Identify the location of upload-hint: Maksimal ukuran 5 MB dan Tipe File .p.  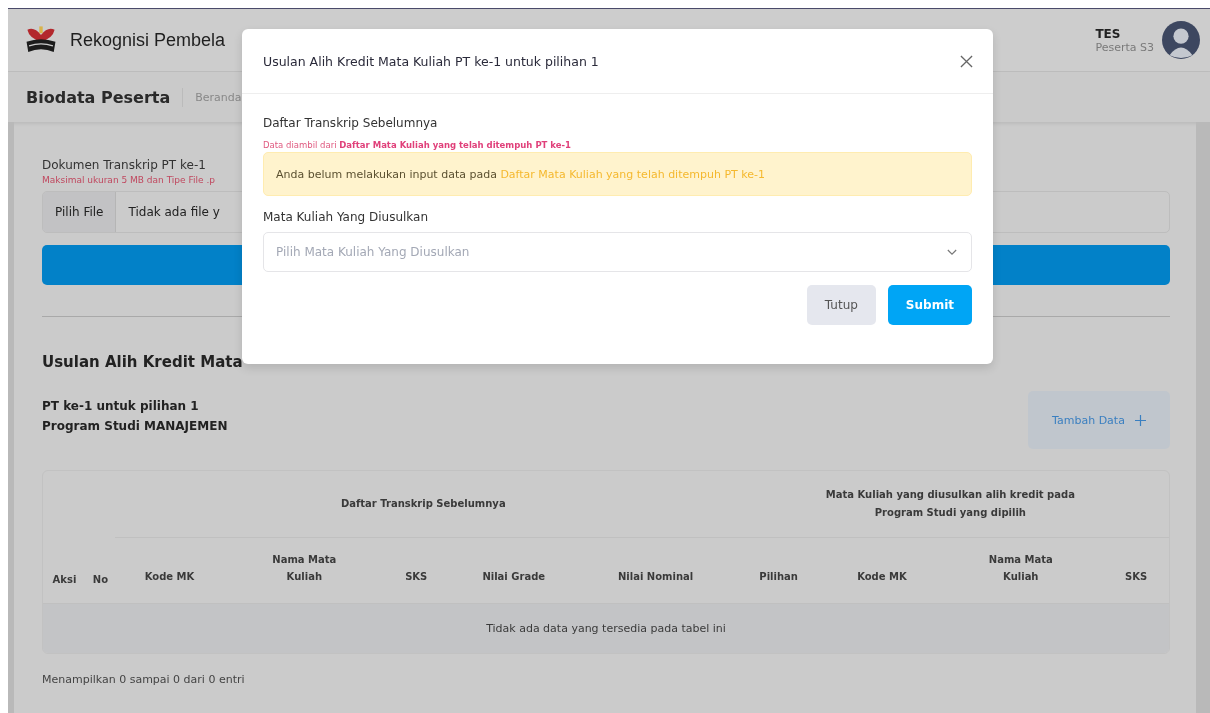
(128, 180).